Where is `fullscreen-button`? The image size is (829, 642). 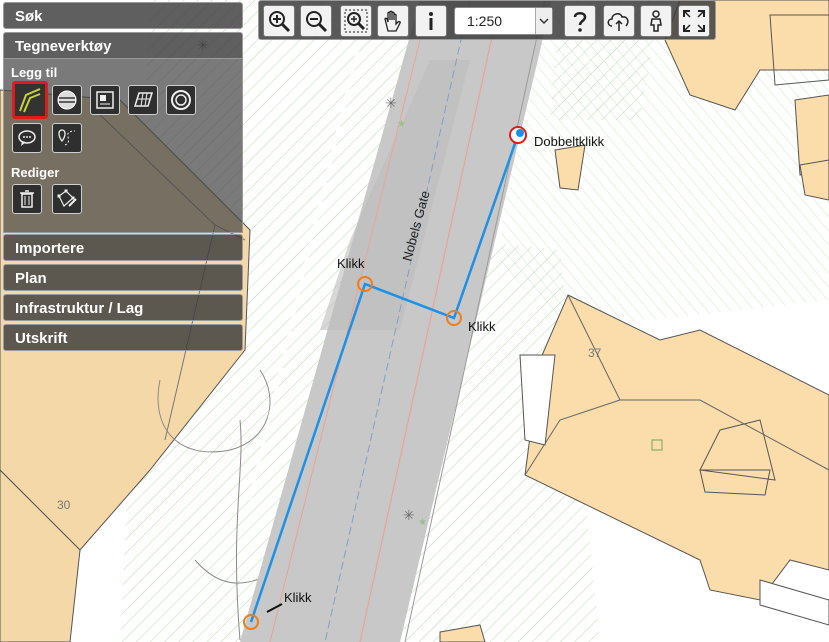 fullscreen-button is located at coordinates (694, 21).